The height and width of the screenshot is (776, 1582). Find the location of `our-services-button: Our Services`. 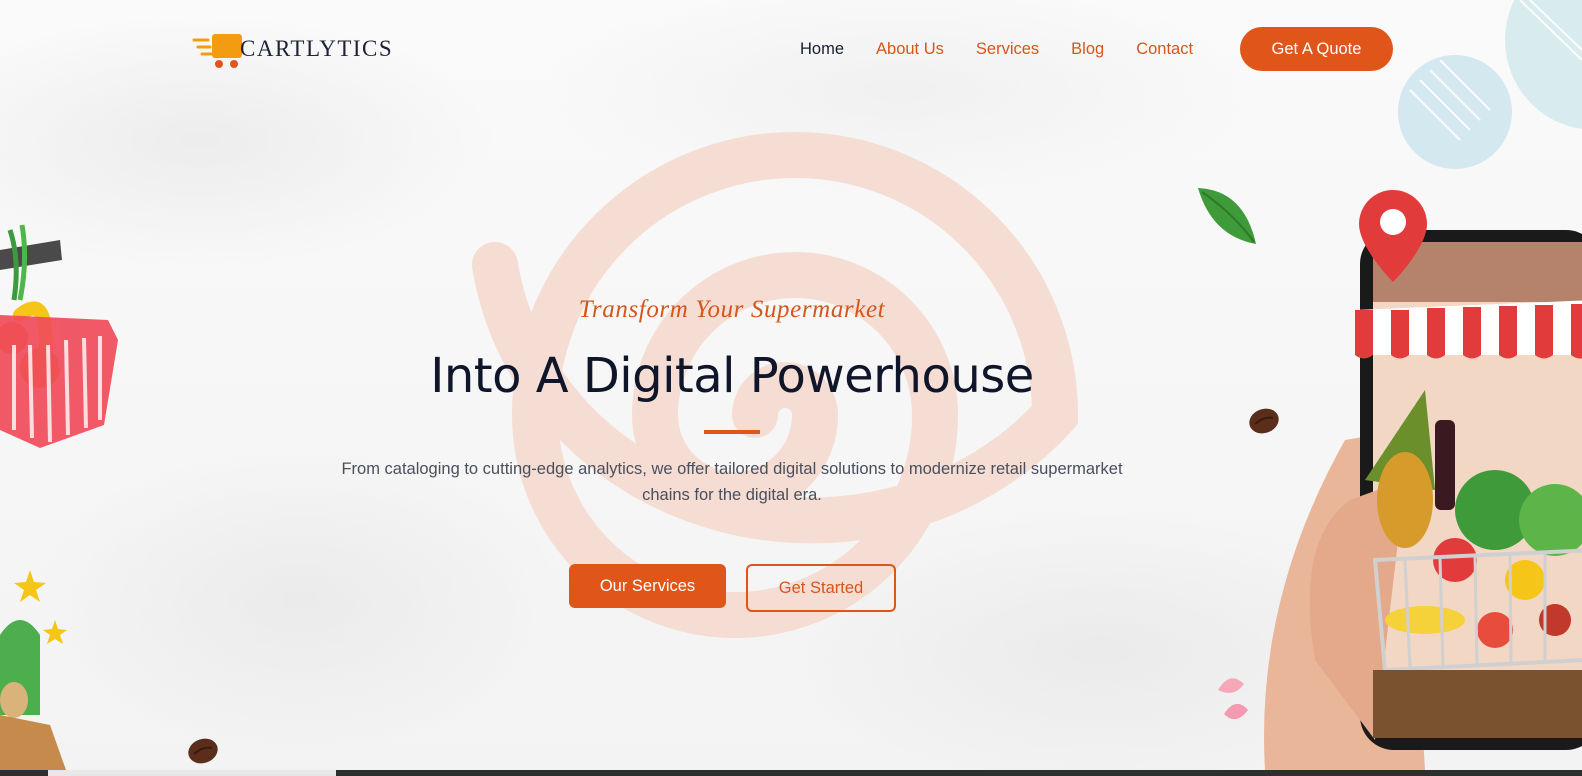

our-services-button: Our Services is located at coordinates (647, 586).